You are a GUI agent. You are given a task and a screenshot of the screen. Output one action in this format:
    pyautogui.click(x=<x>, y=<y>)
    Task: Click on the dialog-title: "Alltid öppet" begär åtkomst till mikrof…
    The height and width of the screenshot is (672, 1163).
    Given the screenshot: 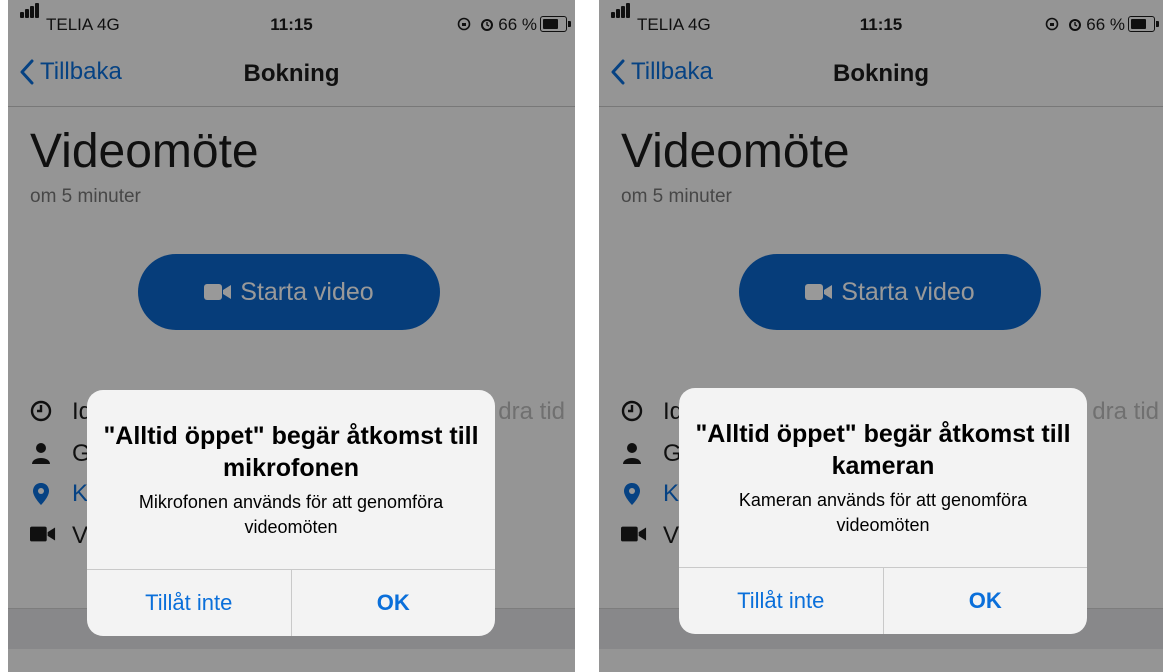 What is the action you would take?
    pyautogui.click(x=291, y=452)
    